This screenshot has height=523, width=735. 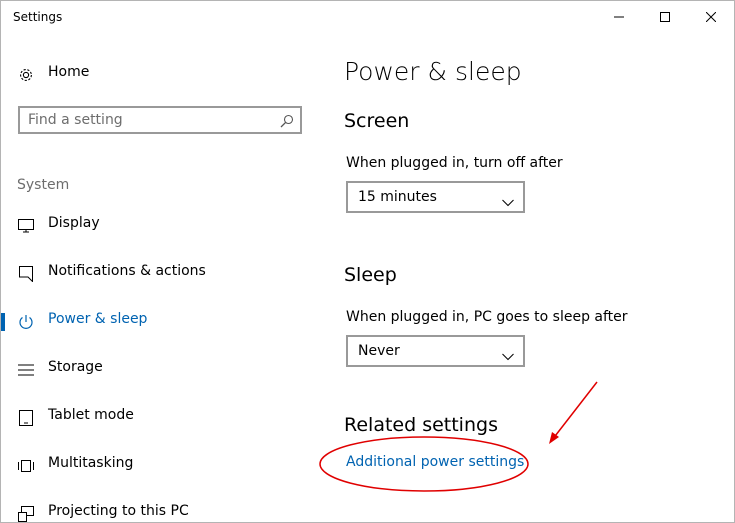 I want to click on section-heading-system: System, so click(x=43, y=185).